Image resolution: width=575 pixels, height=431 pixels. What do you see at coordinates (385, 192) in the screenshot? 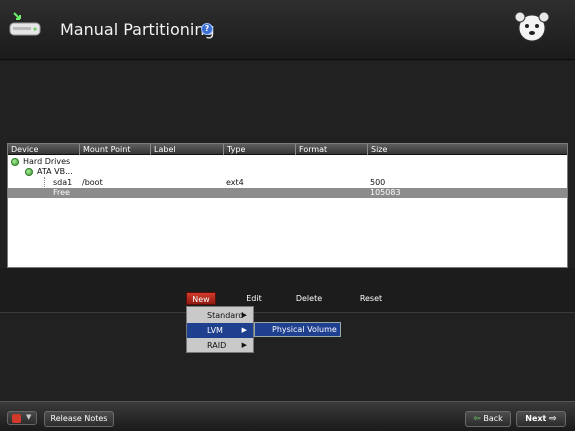
I see `size-cell: 105083` at bounding box center [385, 192].